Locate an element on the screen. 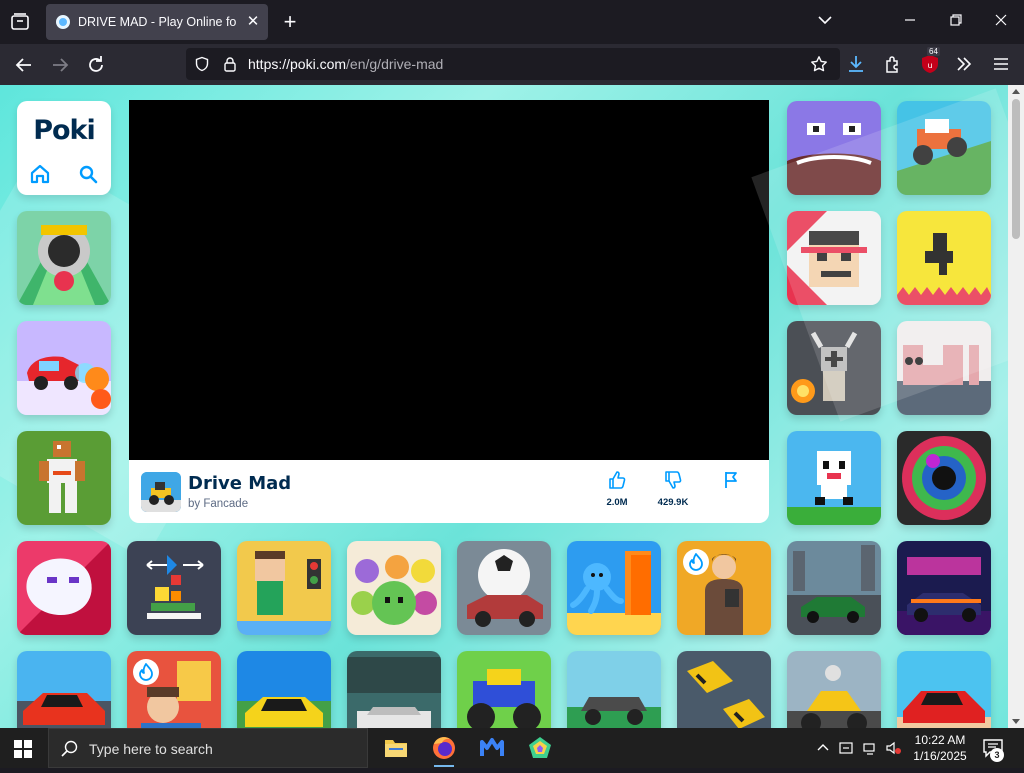  extensions-icon is located at coordinates (893, 64).